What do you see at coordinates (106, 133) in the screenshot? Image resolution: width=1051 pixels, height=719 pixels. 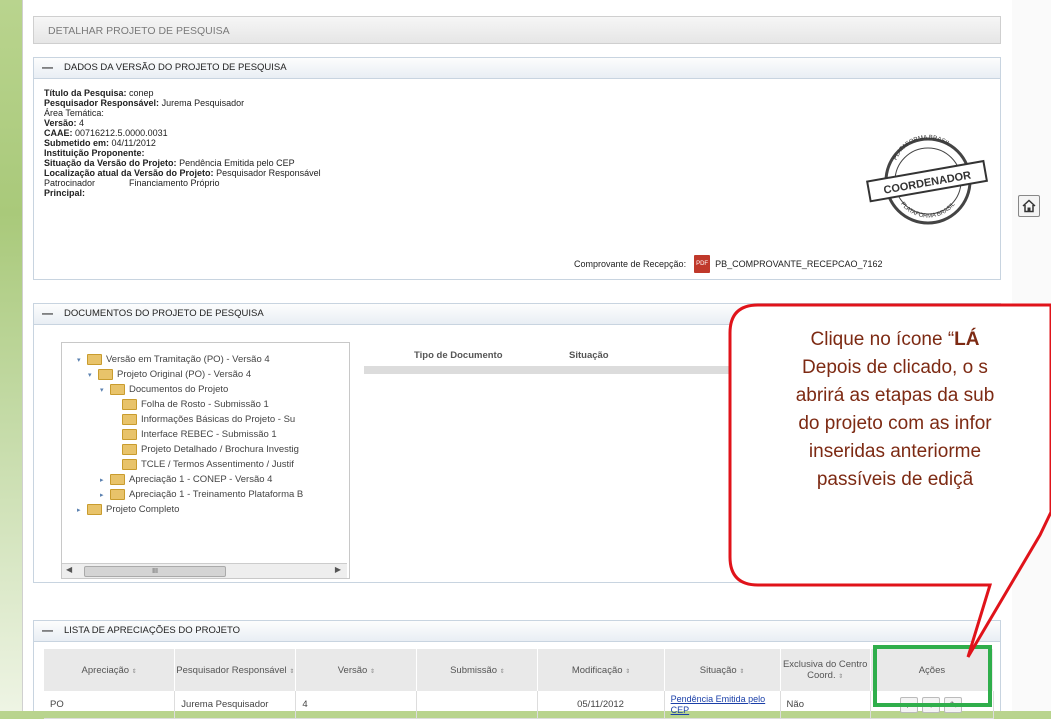 I see `info-row-caae: CAAE: 00716212.5.0000.0031` at bounding box center [106, 133].